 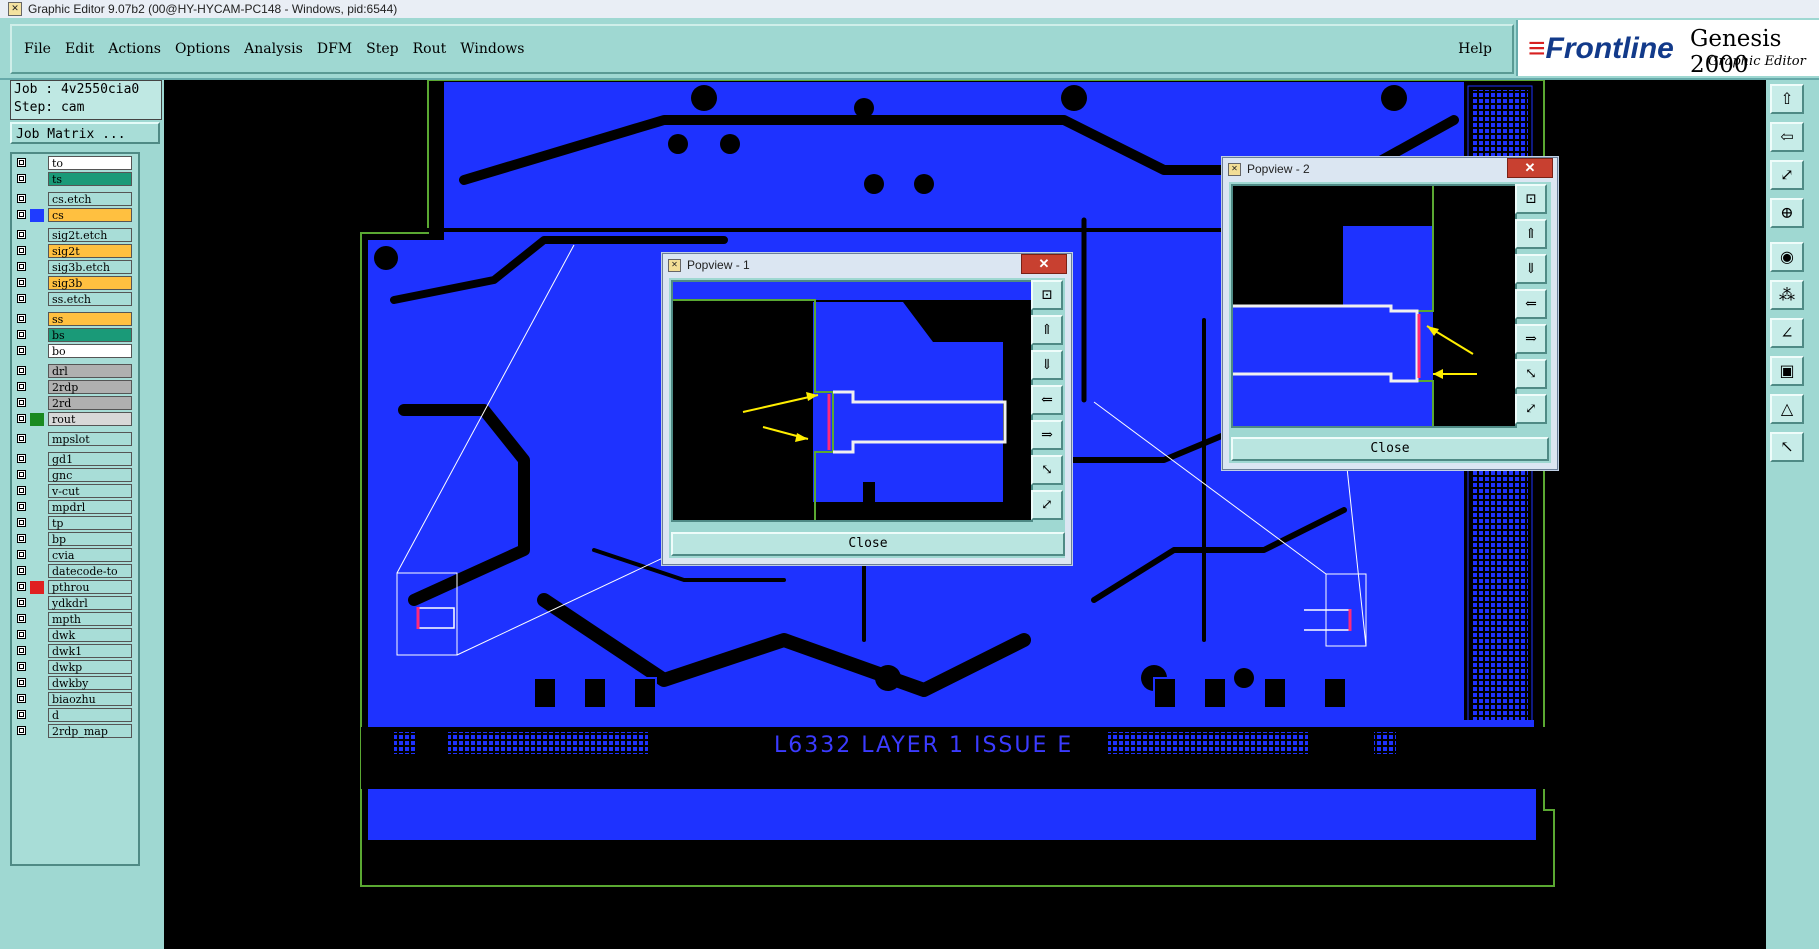 What do you see at coordinates (1531, 339) in the screenshot?
I see `popview-2-right-icon: ⇒` at bounding box center [1531, 339].